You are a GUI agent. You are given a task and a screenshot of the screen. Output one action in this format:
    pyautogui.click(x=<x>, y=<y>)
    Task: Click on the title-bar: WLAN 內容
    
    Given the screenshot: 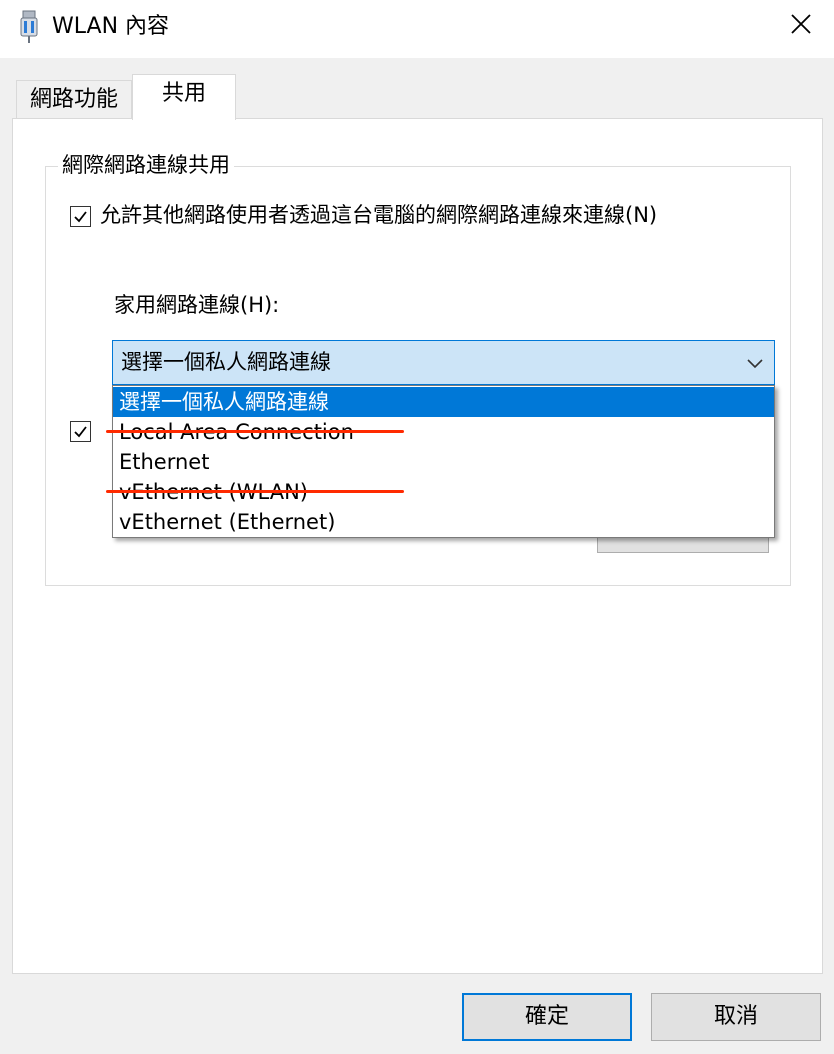 What is the action you would take?
    pyautogui.click(x=417, y=29)
    